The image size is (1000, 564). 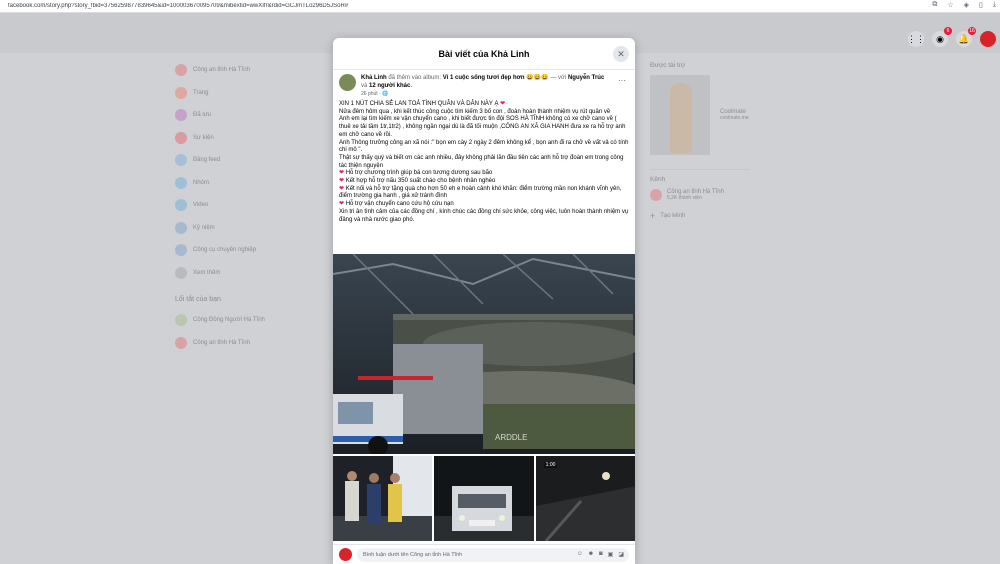 I want to click on menu-grid-button: ⋮⋮, so click(x=916, y=39).